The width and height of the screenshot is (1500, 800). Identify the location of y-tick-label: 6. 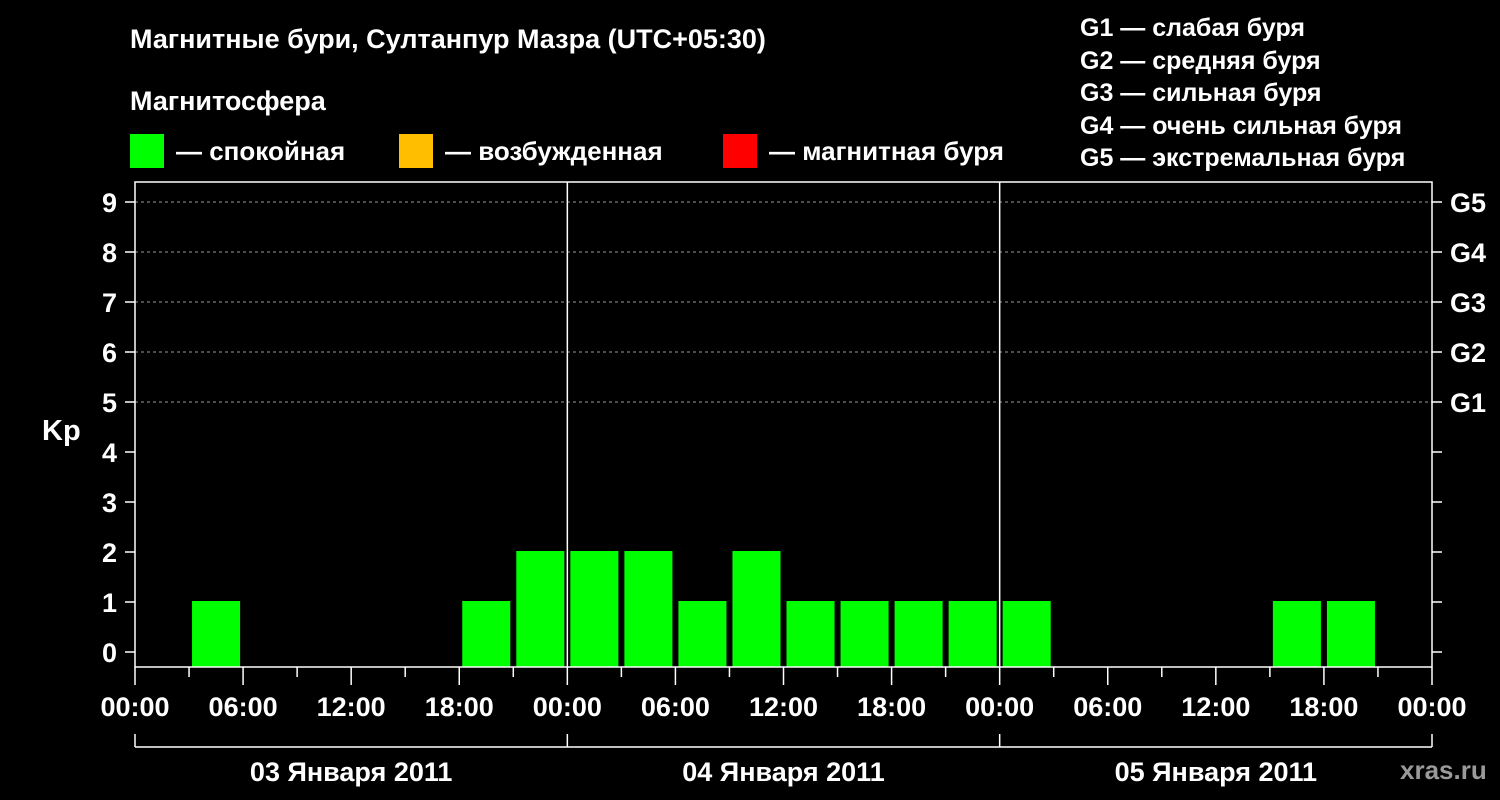
(109, 353).